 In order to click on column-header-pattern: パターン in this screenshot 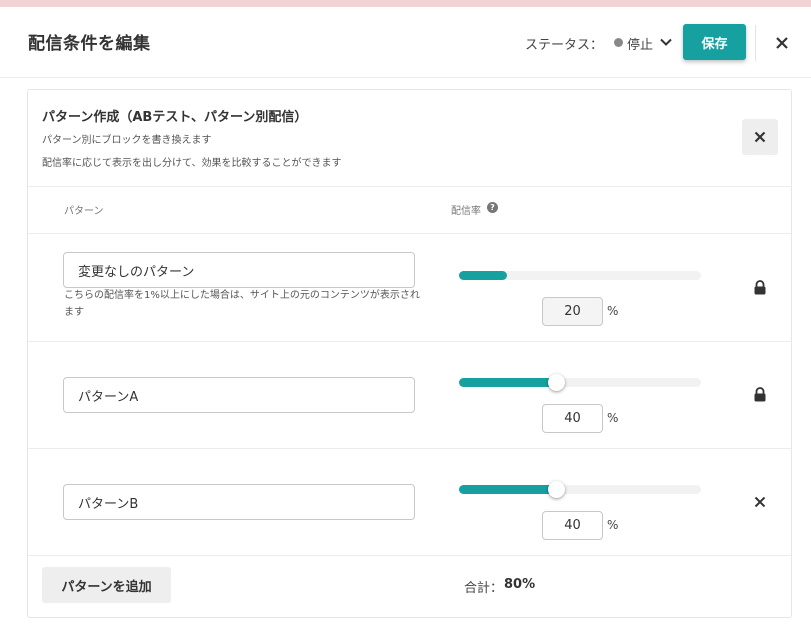, I will do `click(84, 211)`.